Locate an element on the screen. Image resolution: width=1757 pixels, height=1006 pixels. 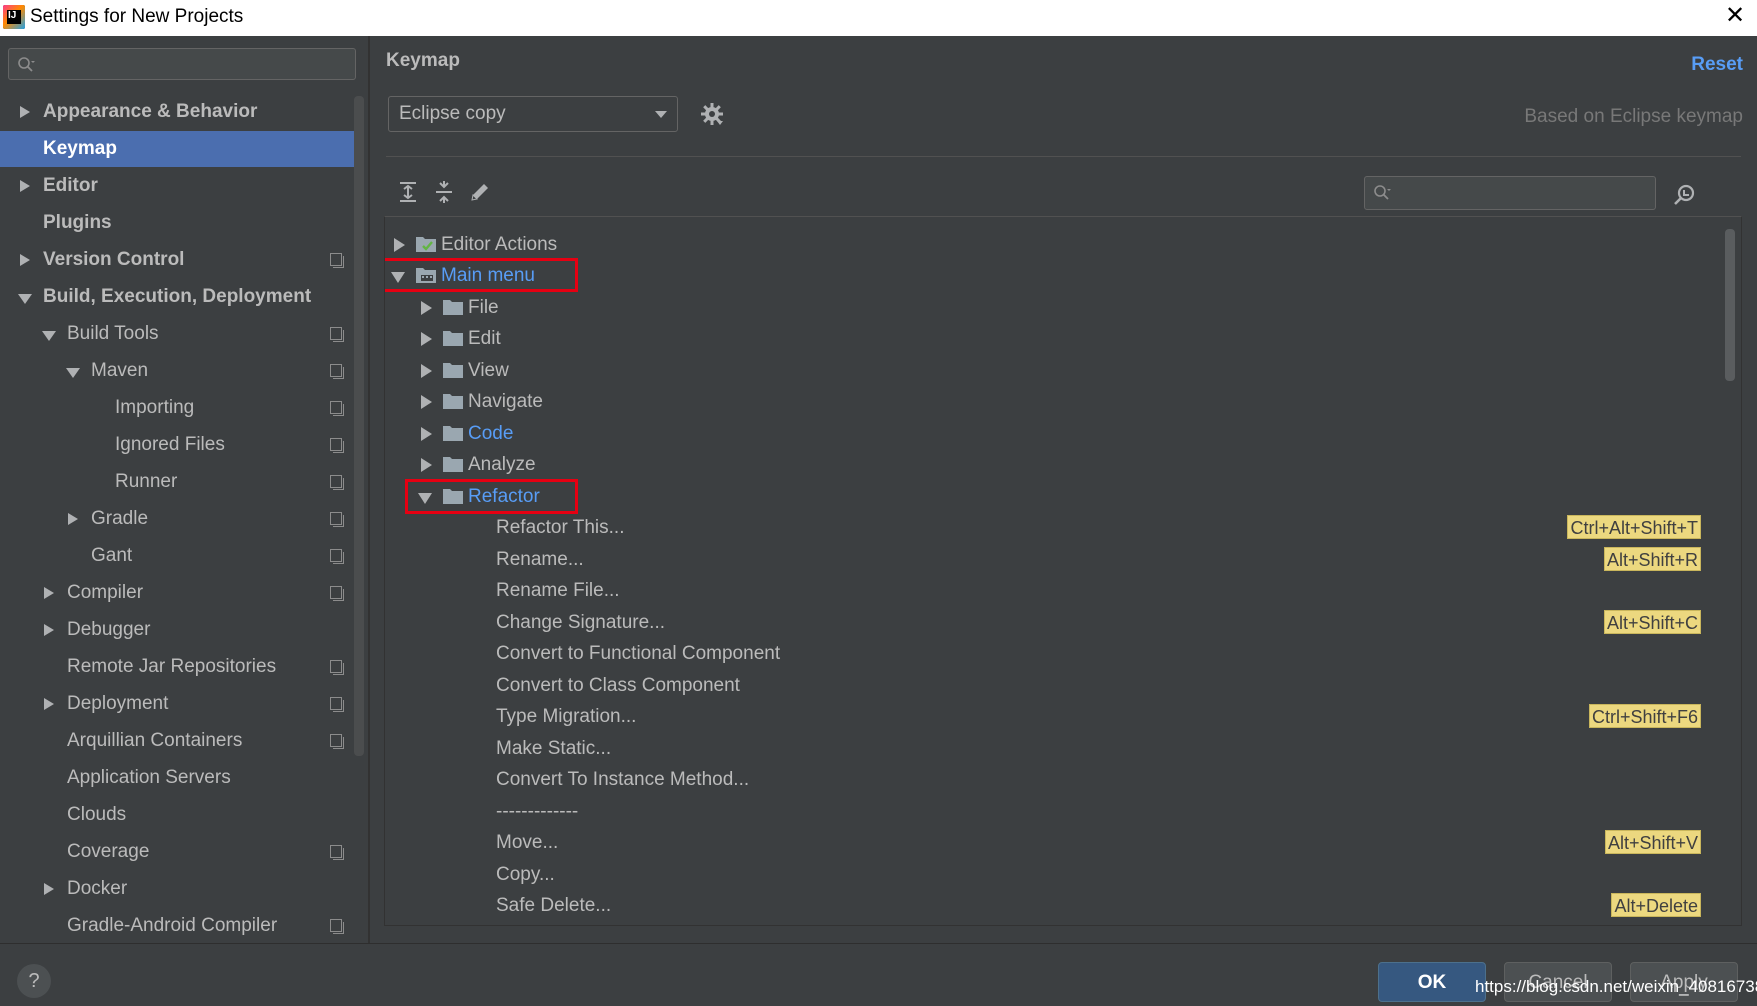
action-safe-delete: Safe Delete... Alt+Delete is located at coordinates (1055, 905).